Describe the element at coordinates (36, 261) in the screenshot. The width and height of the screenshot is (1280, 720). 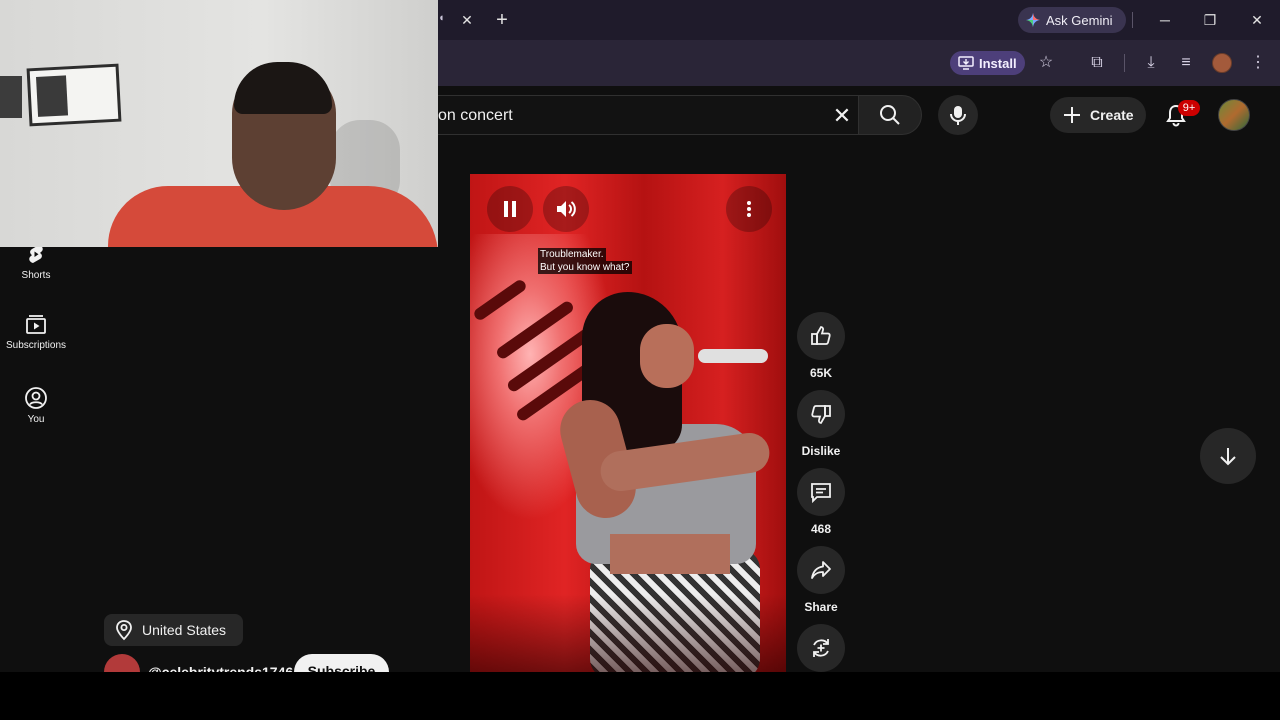
I see `sidebar-item-shorts: Shorts` at that location.